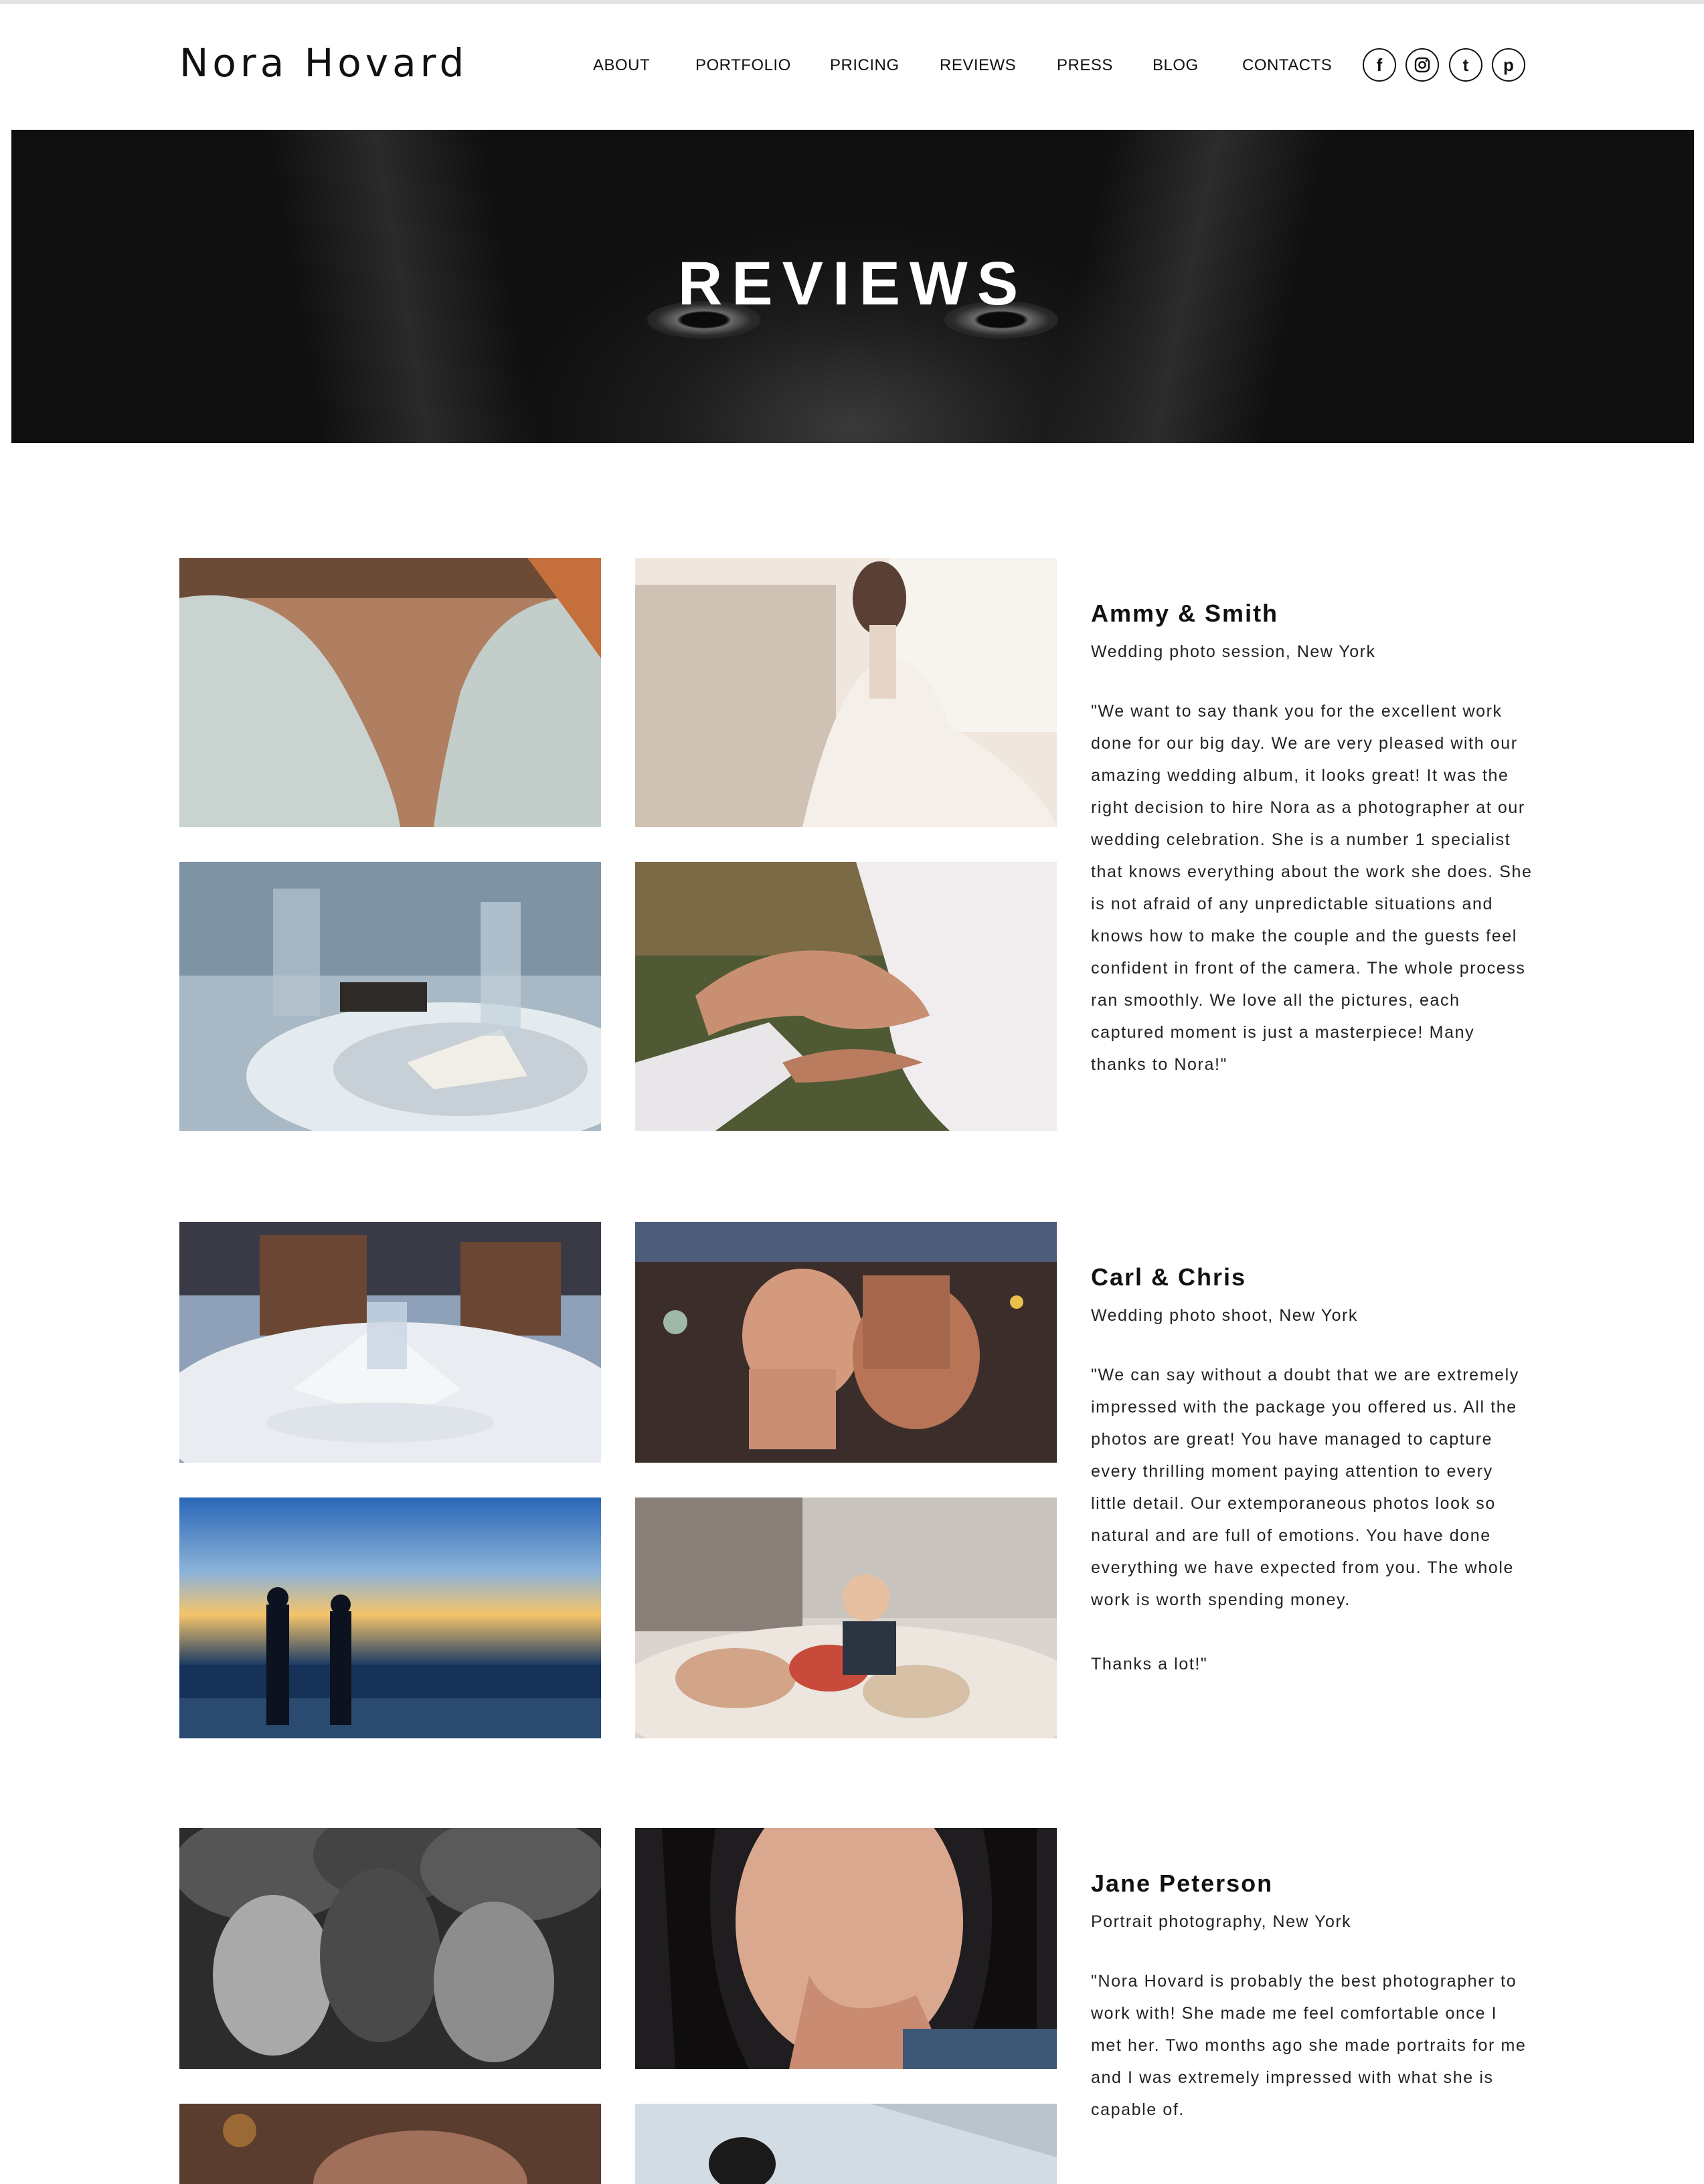  I want to click on nav-pricing: PRICING, so click(865, 65).